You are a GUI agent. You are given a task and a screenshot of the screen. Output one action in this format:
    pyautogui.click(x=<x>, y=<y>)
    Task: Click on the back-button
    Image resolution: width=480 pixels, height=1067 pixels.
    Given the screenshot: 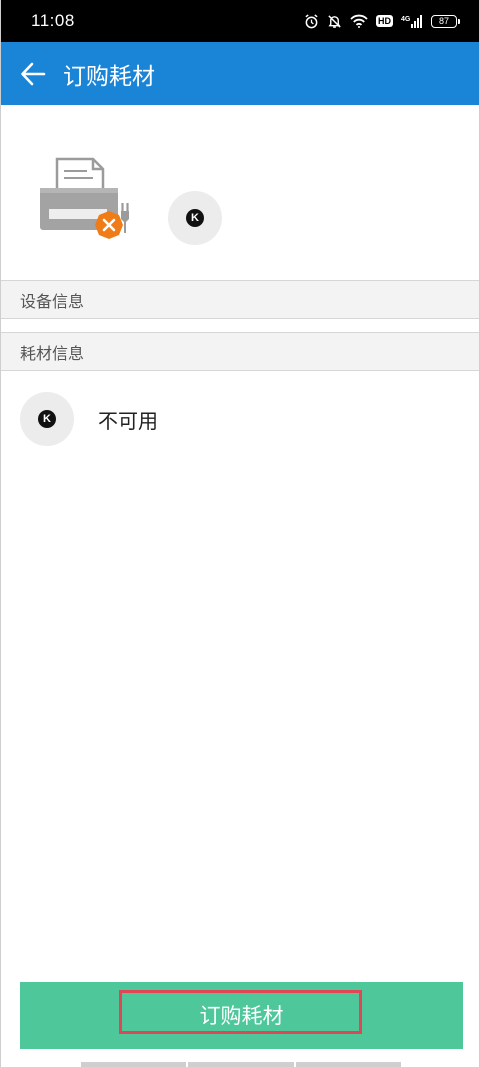 What is the action you would take?
    pyautogui.click(x=33, y=73)
    